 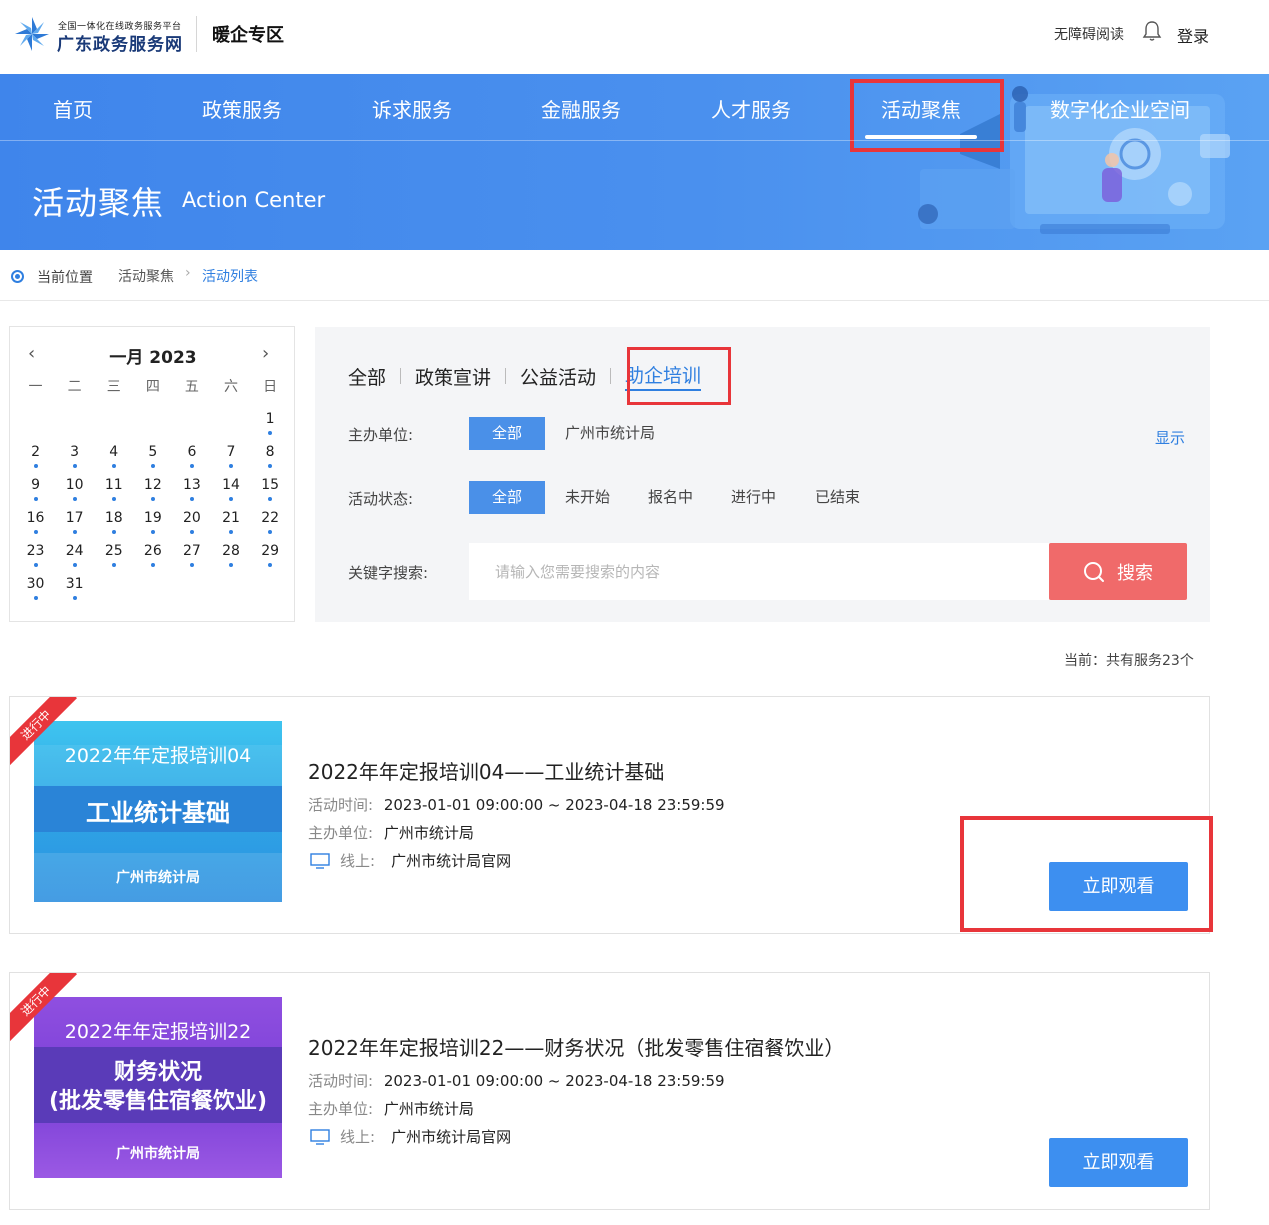 What do you see at coordinates (1170, 437) in the screenshot?
I see `show-more-link: 显示` at bounding box center [1170, 437].